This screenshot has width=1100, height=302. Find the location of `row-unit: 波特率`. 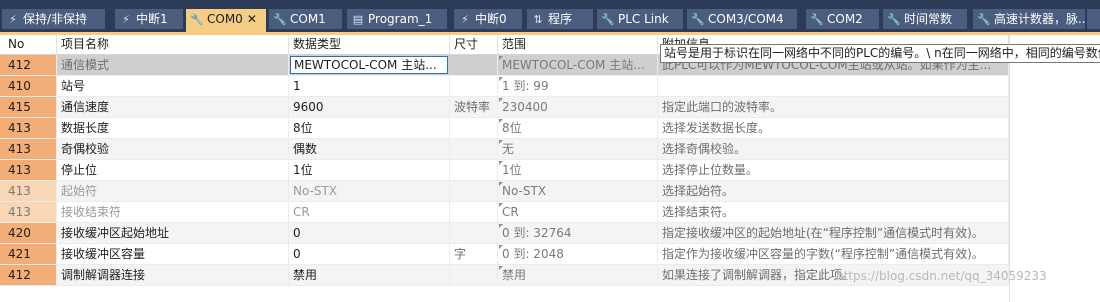

row-unit: 波特率 is located at coordinates (474, 107).